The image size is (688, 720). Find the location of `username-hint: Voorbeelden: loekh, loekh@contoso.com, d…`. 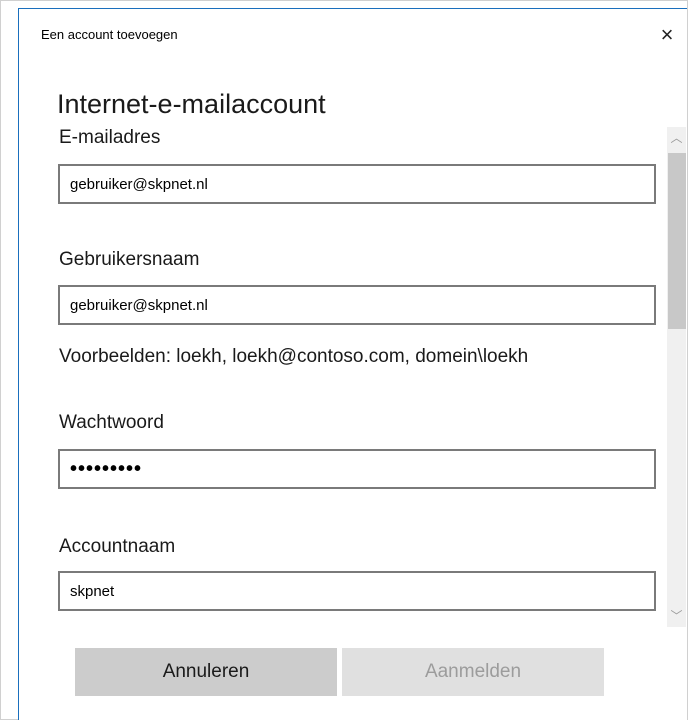

username-hint: Voorbeelden: loekh, loekh@contoso.com, d… is located at coordinates (294, 356).